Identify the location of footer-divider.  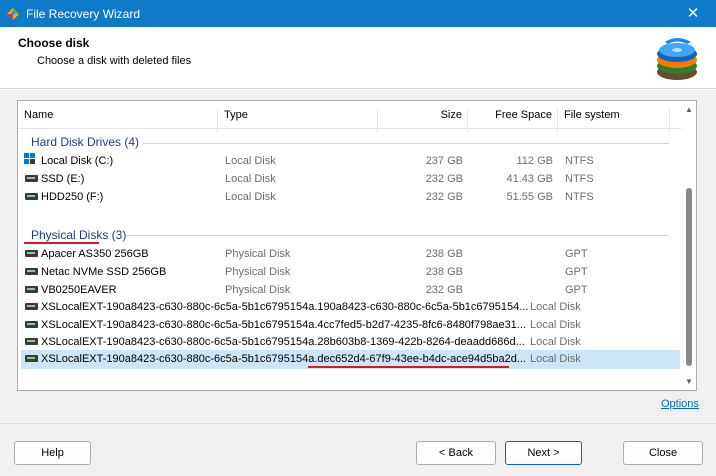
(358, 423).